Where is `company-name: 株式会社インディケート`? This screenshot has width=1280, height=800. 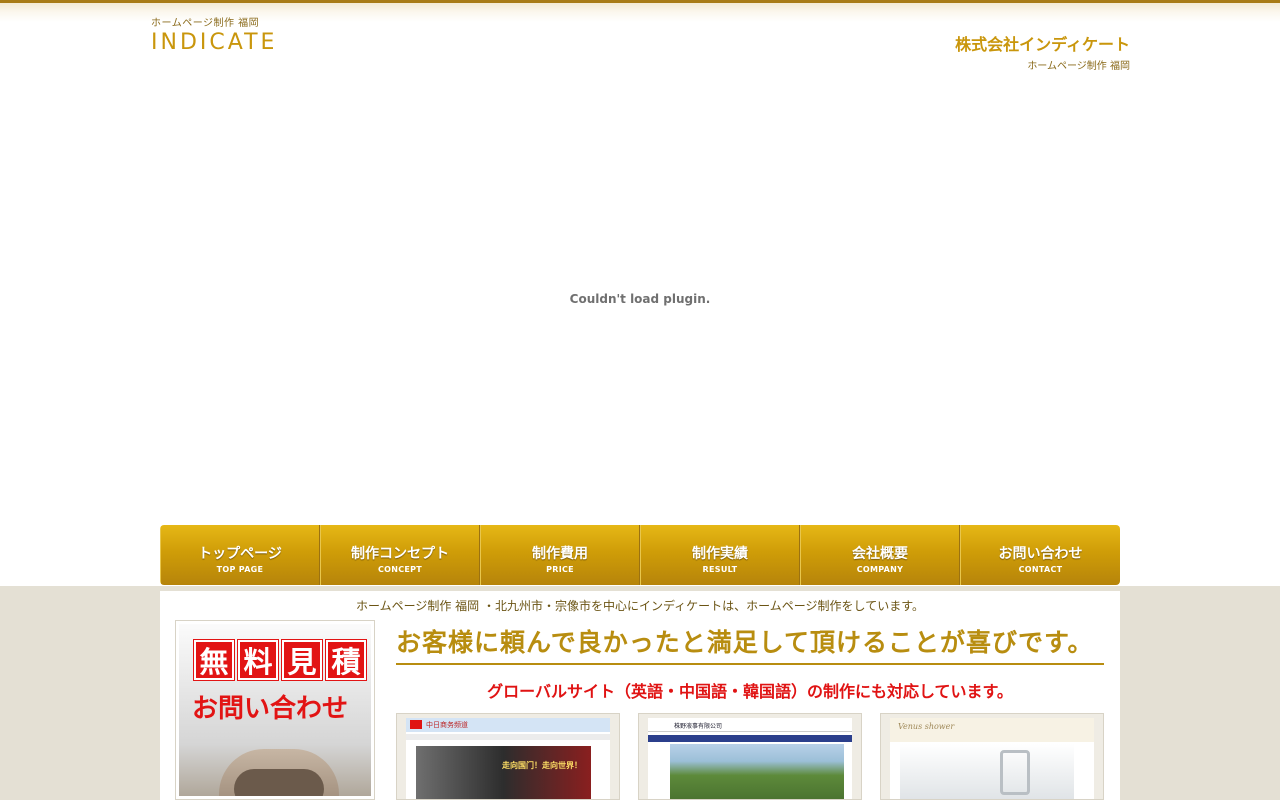 company-name: 株式会社インディケート is located at coordinates (1042, 44).